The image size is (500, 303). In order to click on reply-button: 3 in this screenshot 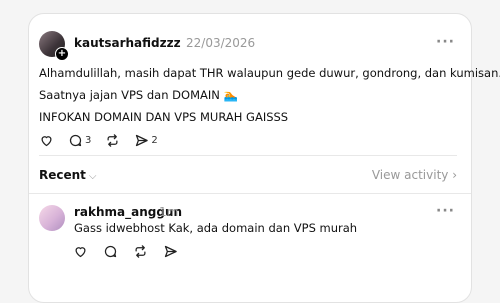, I will do `click(79, 140)`.